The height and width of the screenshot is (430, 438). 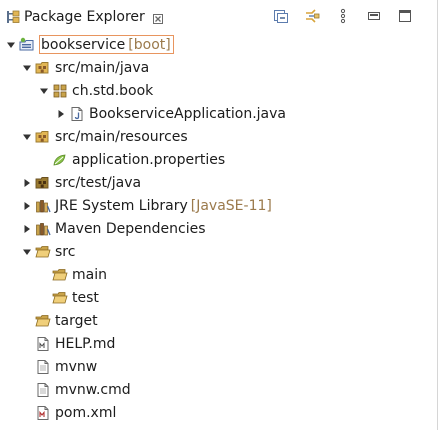 What do you see at coordinates (85, 343) in the screenshot?
I see `help-label: HELP.md` at bounding box center [85, 343].